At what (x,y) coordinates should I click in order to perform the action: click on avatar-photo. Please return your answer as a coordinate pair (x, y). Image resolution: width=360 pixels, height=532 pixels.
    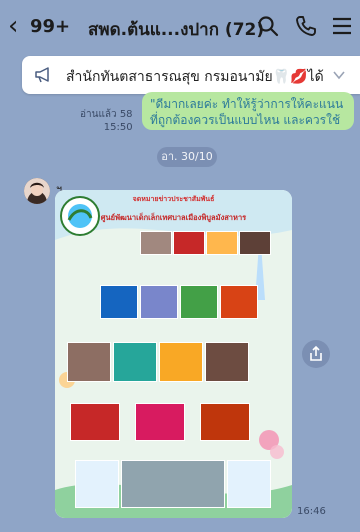
    Looking at the image, I should click on (37, 191).